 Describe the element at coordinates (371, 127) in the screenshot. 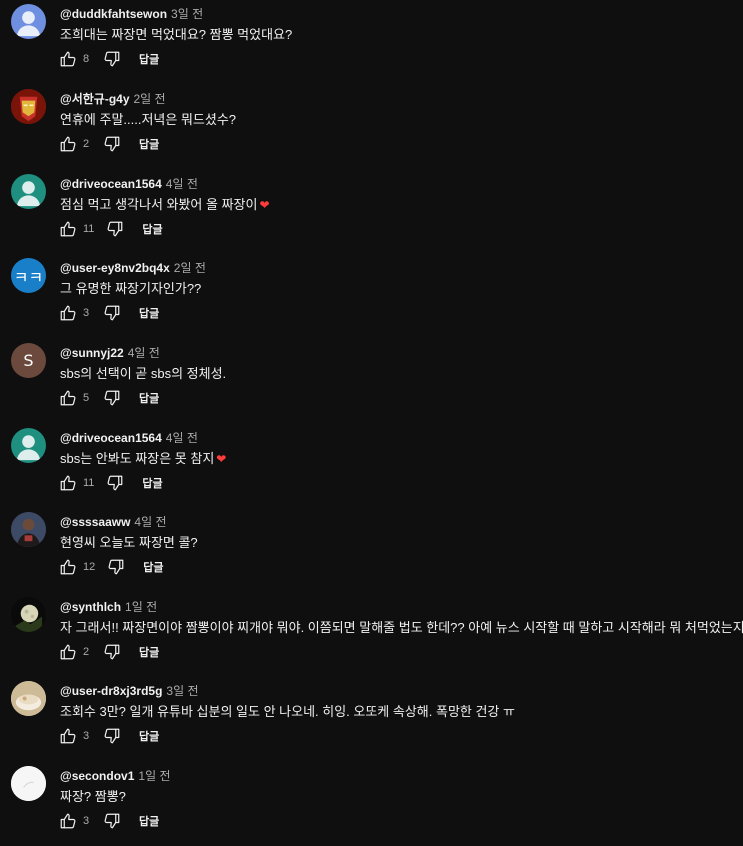

I see `comment-item: @서한규-g4y 2일 전연휴에 주말.....저녁은 뭐드셨수? 2 답글` at that location.